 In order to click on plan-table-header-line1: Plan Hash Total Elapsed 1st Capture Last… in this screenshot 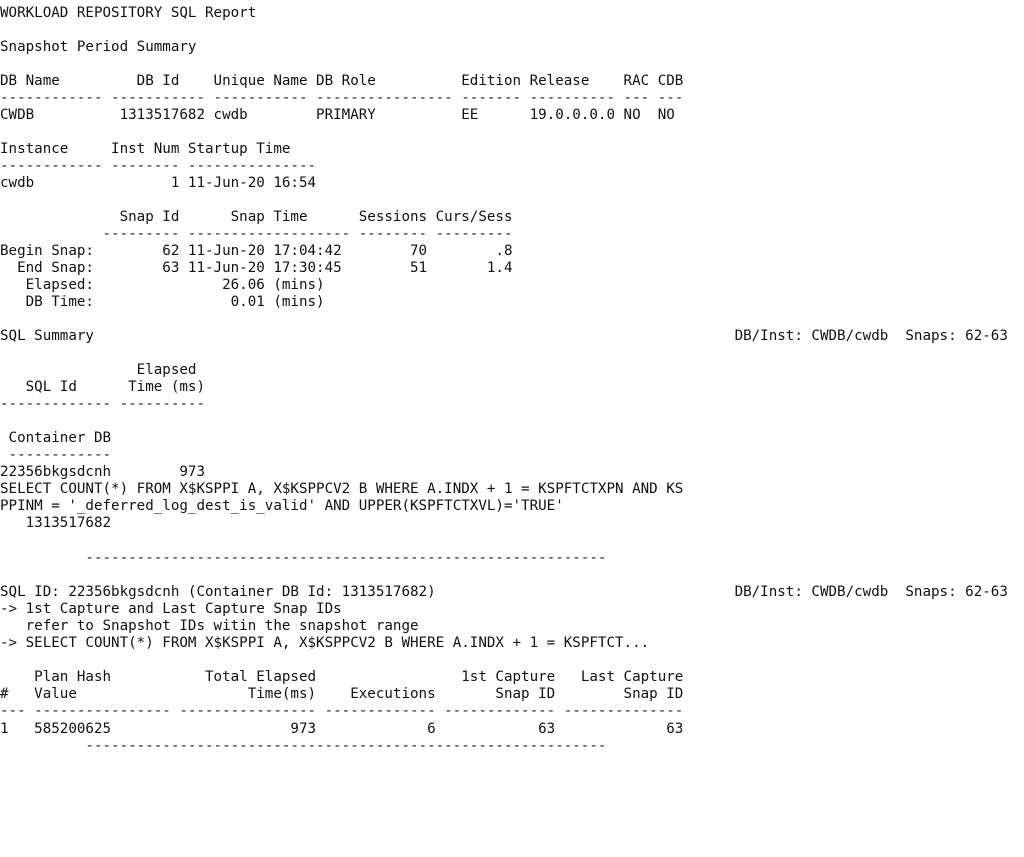, I will do `click(512, 677)`.